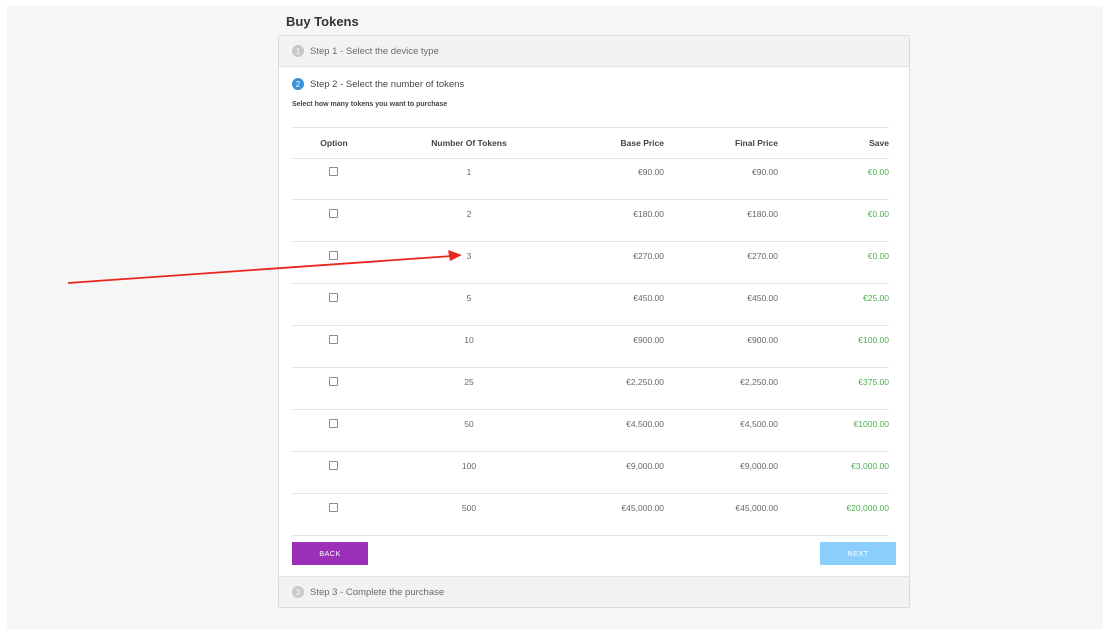  What do you see at coordinates (260, 269) in the screenshot?
I see `annotation-arrow-line` at bounding box center [260, 269].